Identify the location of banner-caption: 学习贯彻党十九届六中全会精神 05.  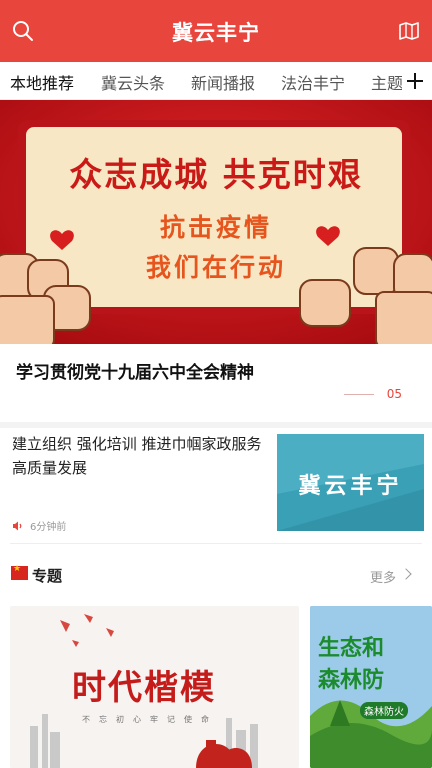
(216, 383).